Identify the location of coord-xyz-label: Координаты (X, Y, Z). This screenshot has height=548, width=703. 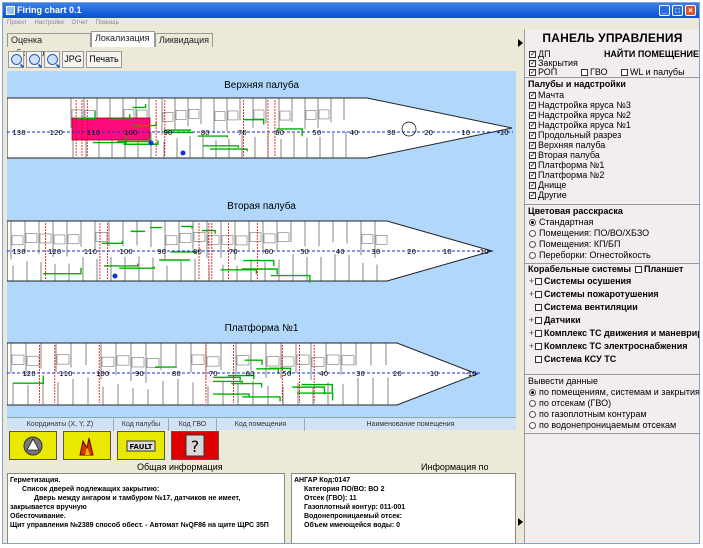
(60, 424).